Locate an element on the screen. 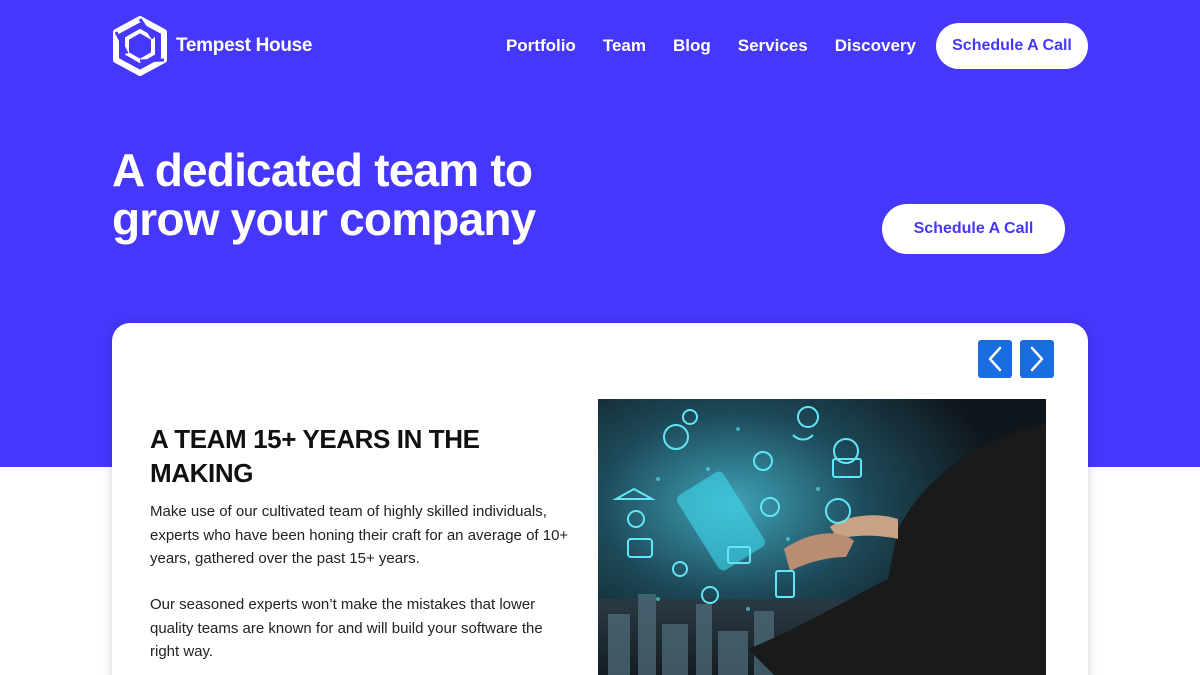 The width and height of the screenshot is (1200, 675). nav-link-portfolio: Portfolio is located at coordinates (541, 46).